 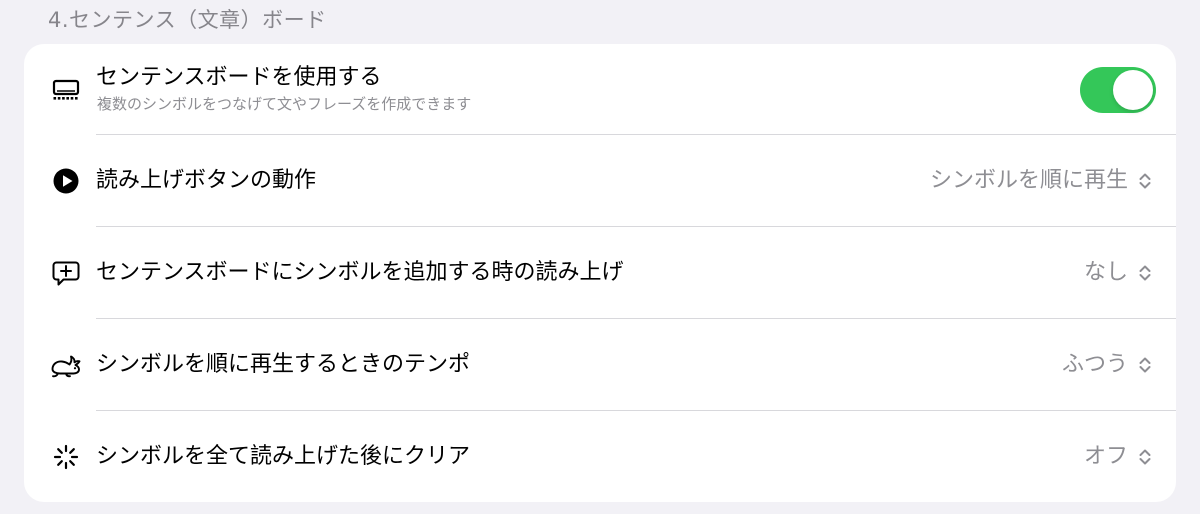 I want to click on popup-value: ふつう, so click(x=1094, y=364).